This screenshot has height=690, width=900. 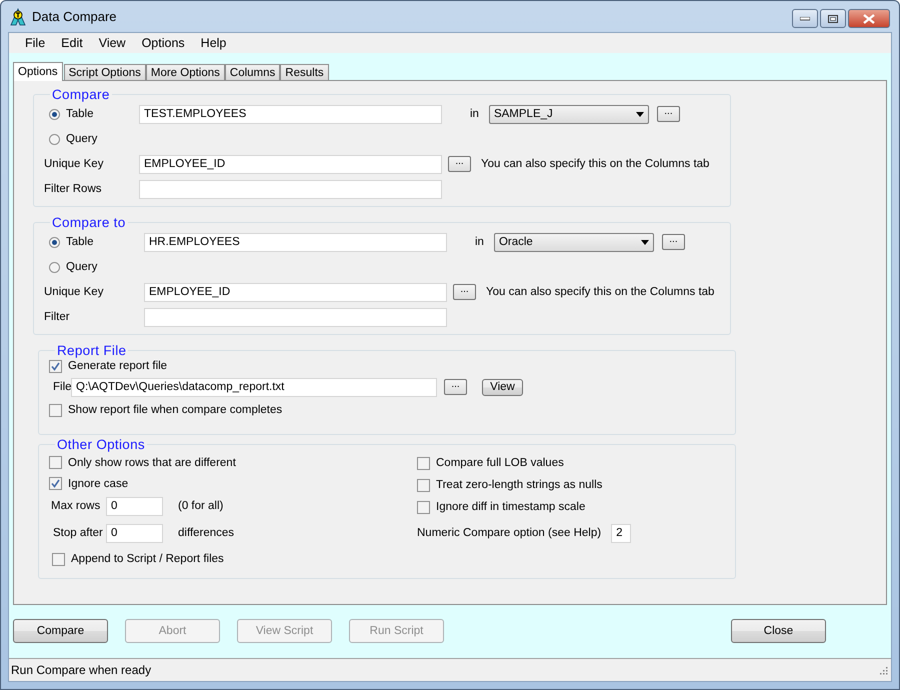 I want to click on tab: Results, so click(x=304, y=72).